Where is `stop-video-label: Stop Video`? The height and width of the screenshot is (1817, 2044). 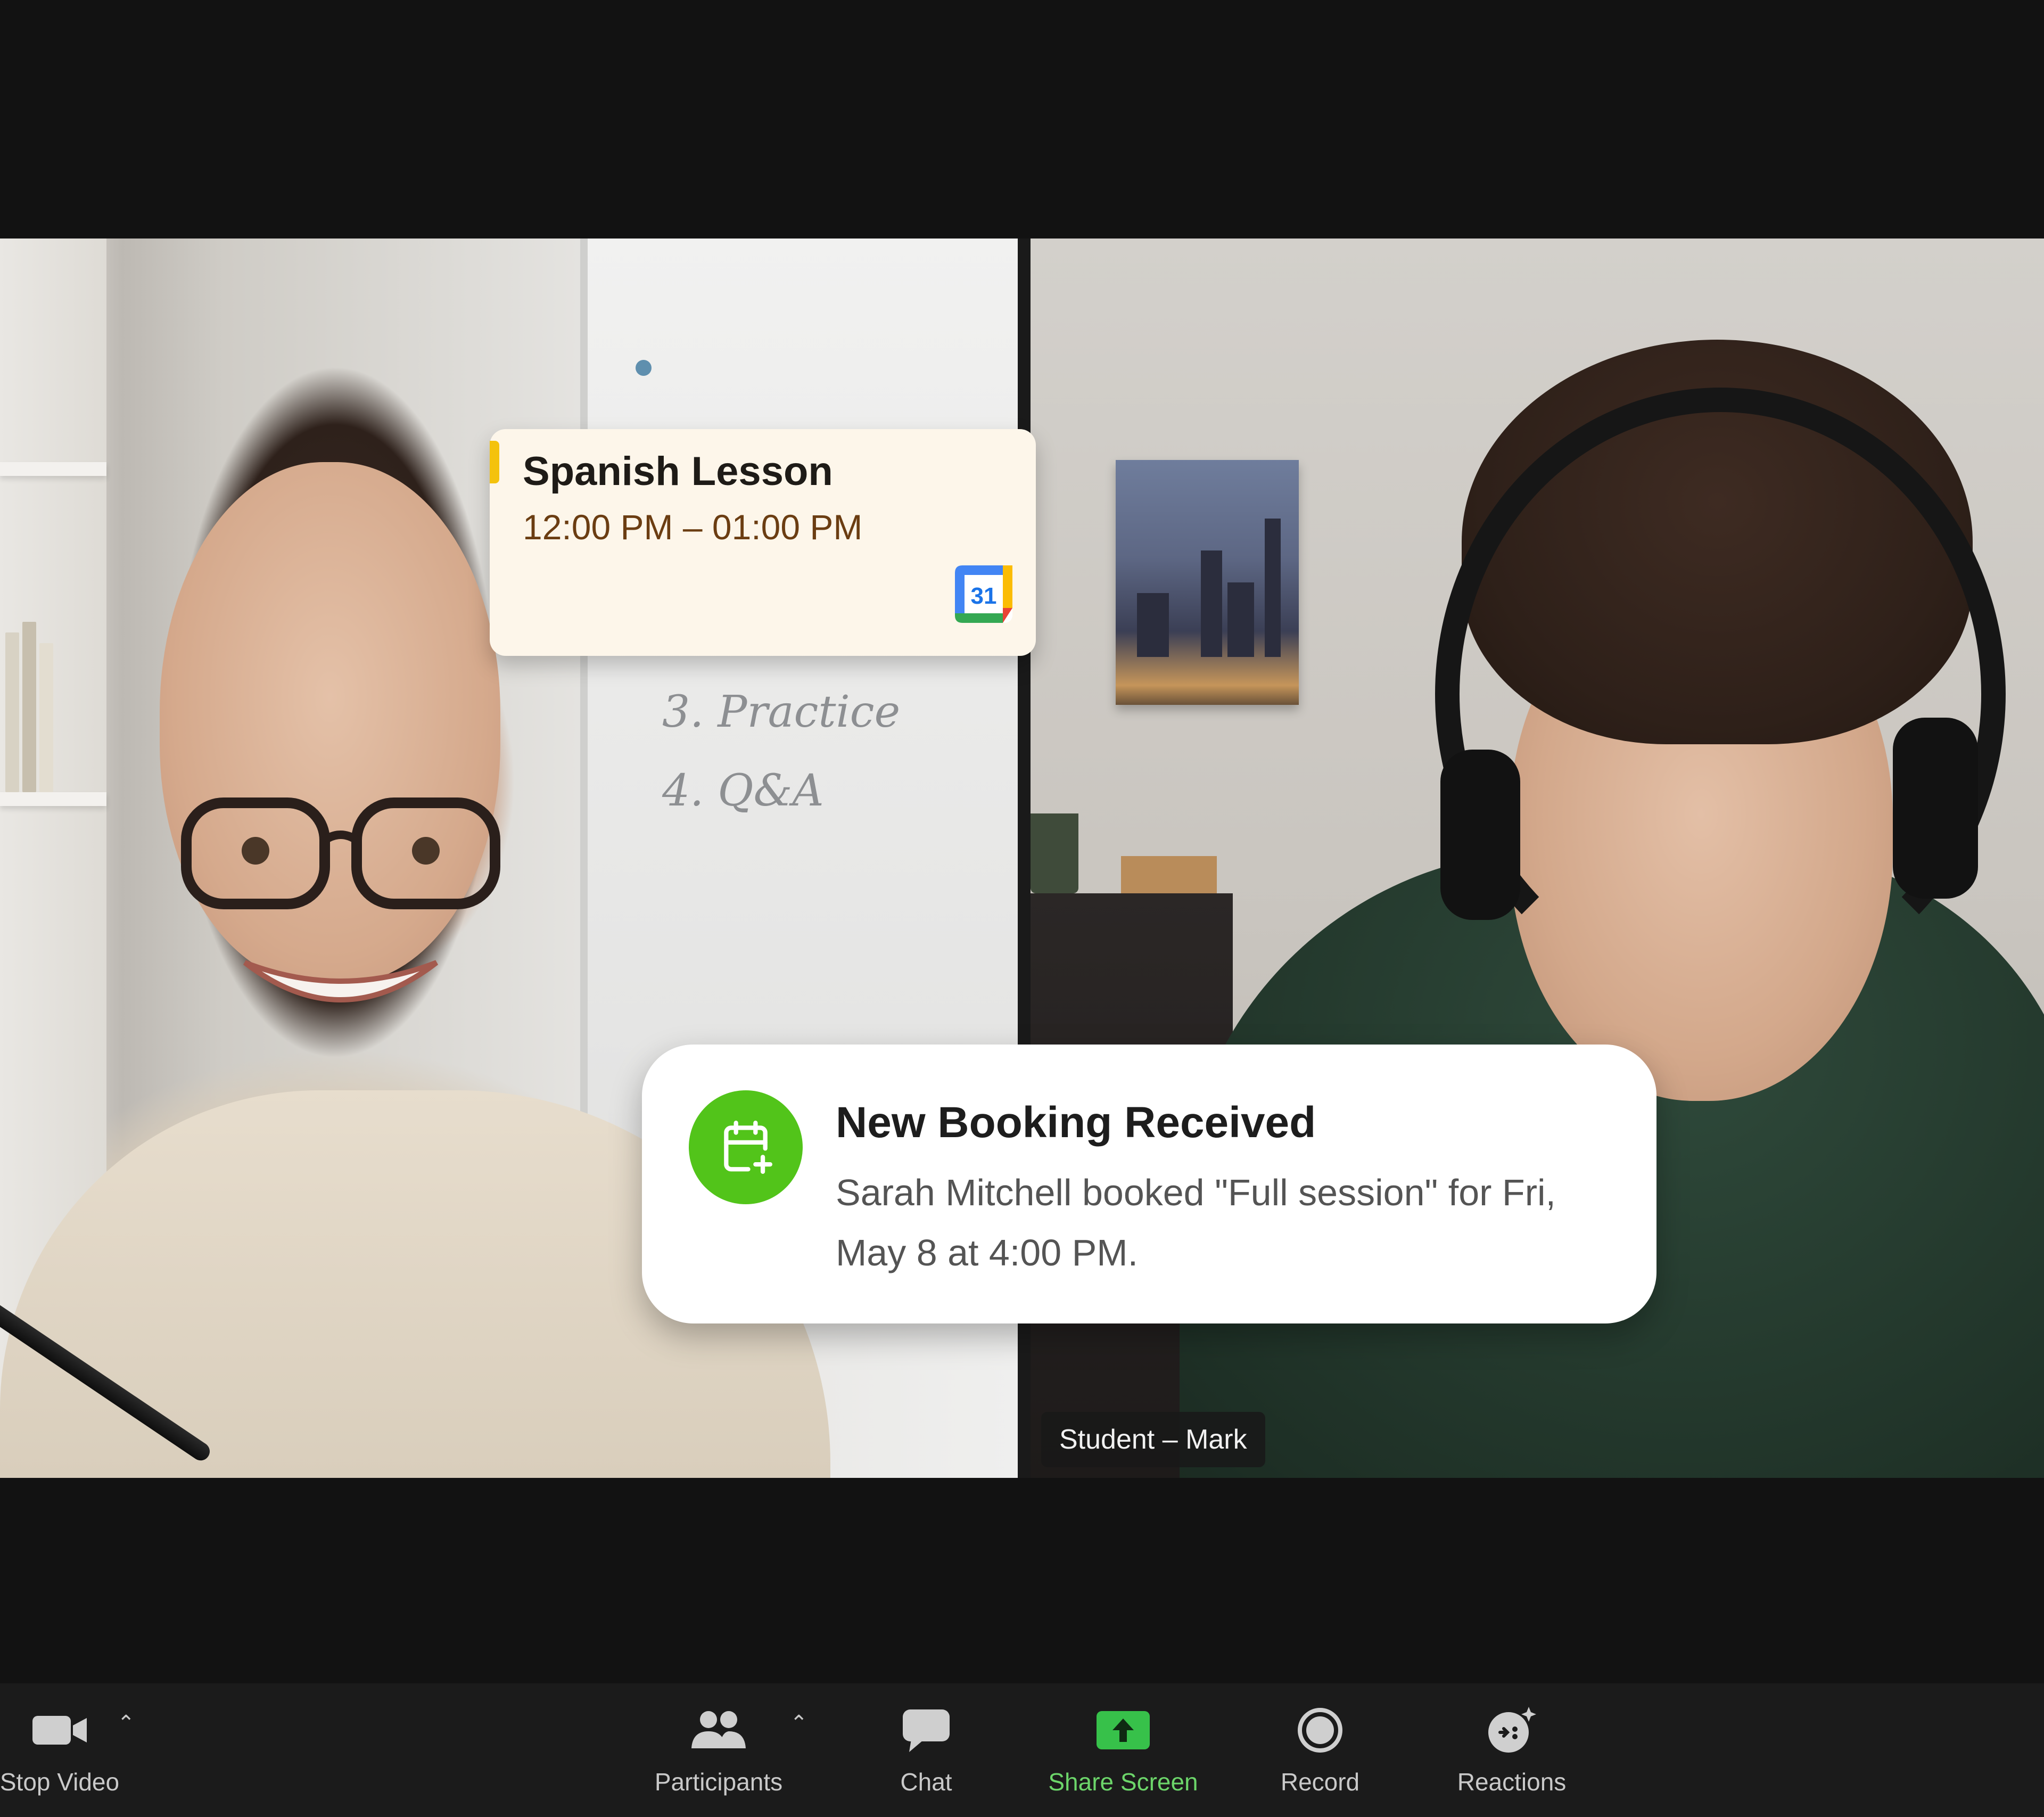 stop-video-label: Stop Video is located at coordinates (60, 1782).